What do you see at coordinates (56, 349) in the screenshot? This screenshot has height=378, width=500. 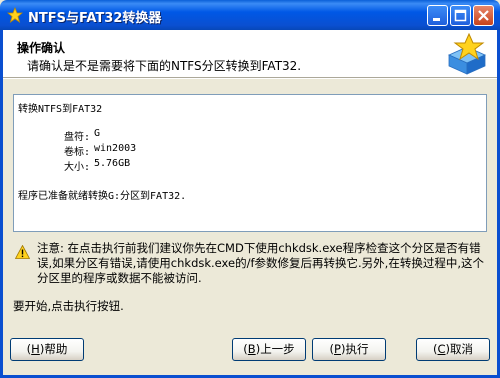 I see `help-label: 帮助` at bounding box center [56, 349].